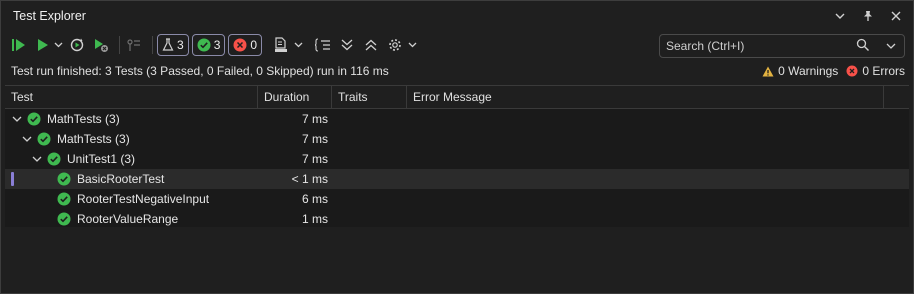 This screenshot has height=294, width=914. What do you see at coordinates (58, 45) in the screenshot?
I see `run-dropdown-chevron-icon` at bounding box center [58, 45].